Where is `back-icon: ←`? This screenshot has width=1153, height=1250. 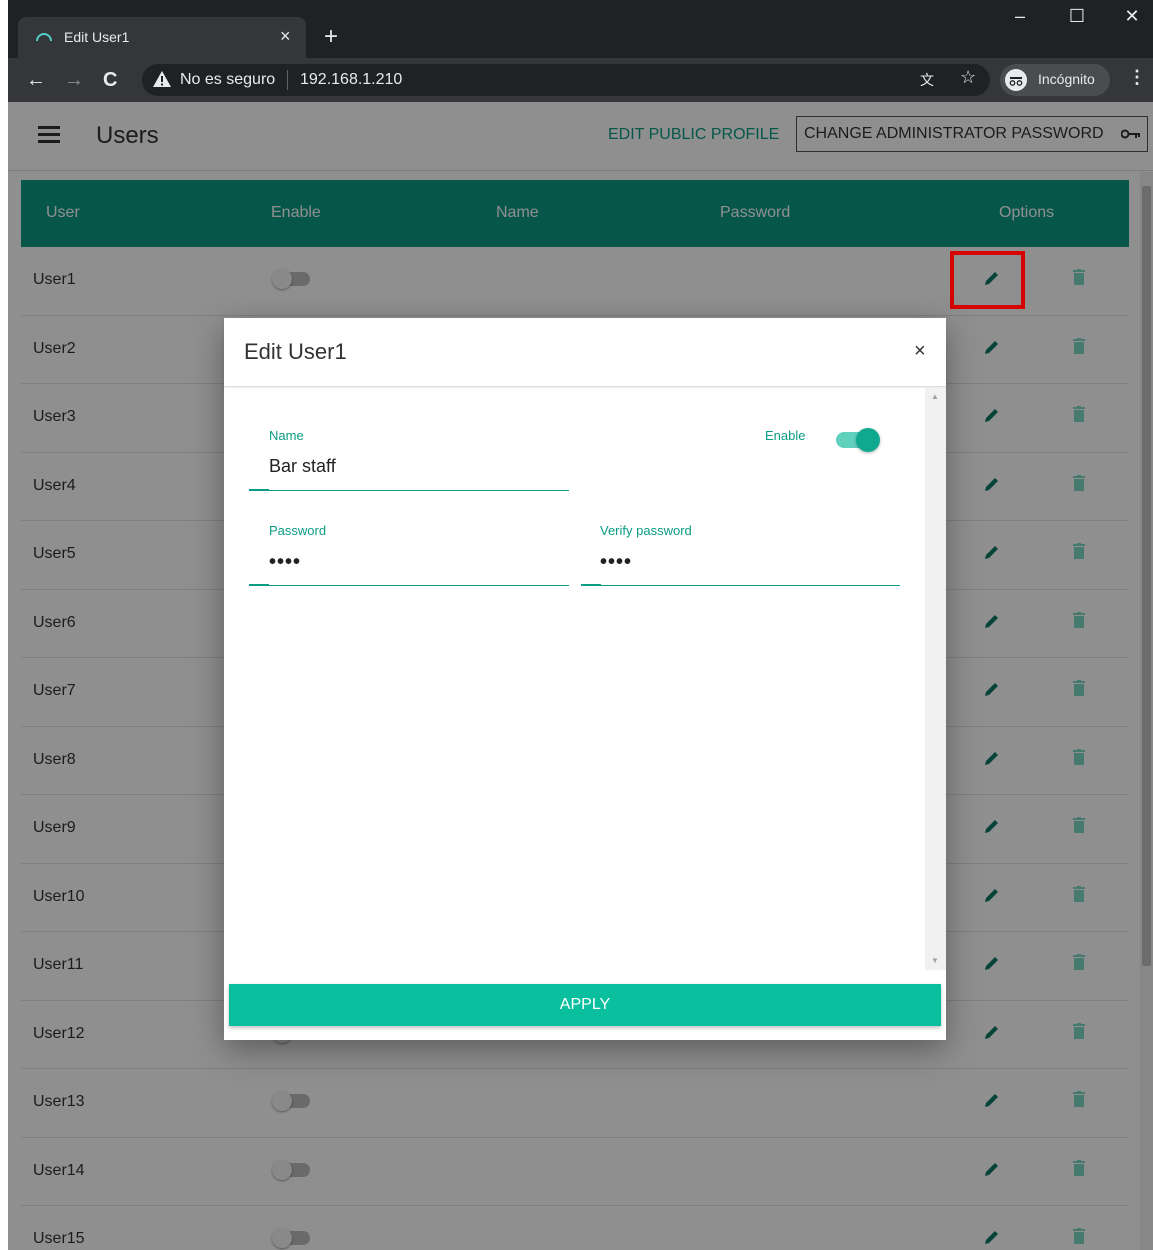 back-icon: ← is located at coordinates (36, 80).